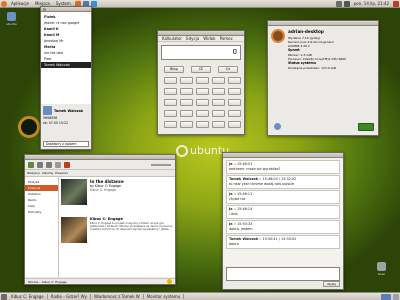  What do you see at coordinates (201, 52) in the screenshot?
I see `calculator-display: 0` at bounding box center [201, 52].